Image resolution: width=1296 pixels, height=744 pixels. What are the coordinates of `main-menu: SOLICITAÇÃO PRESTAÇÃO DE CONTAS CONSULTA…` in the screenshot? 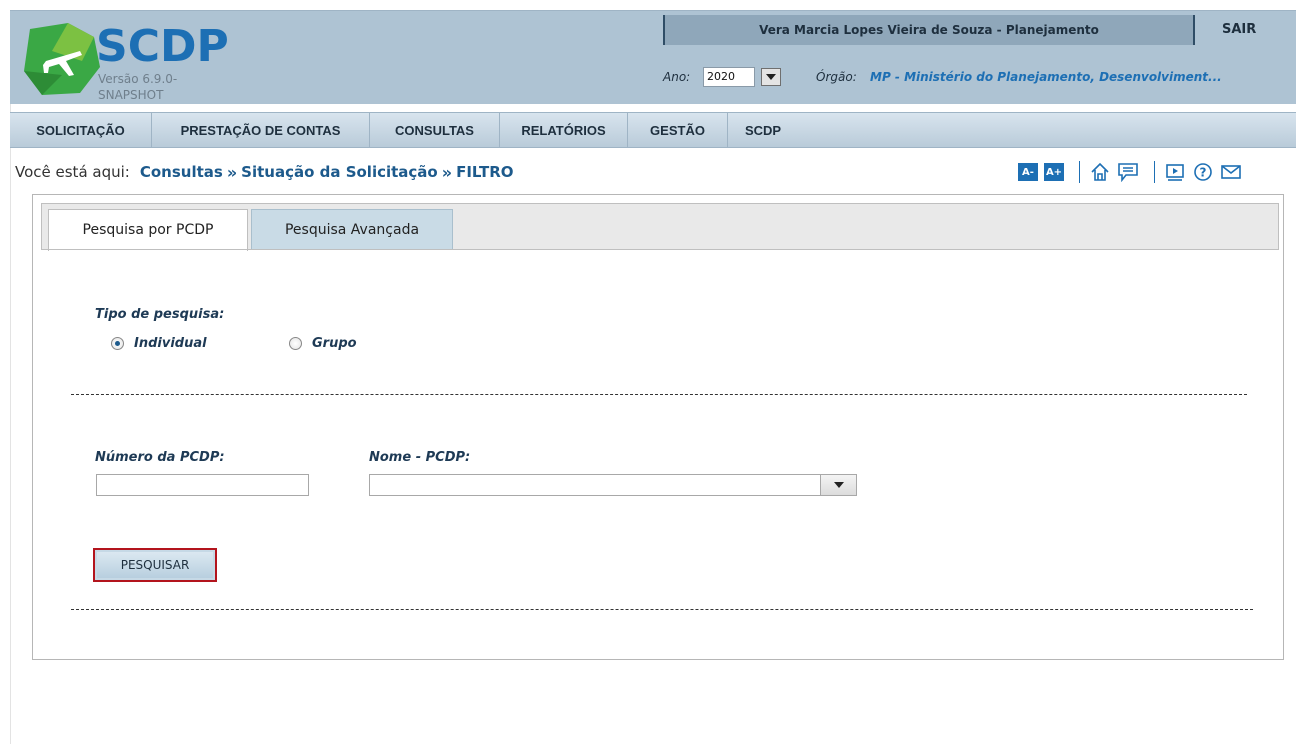 It's located at (653, 130).